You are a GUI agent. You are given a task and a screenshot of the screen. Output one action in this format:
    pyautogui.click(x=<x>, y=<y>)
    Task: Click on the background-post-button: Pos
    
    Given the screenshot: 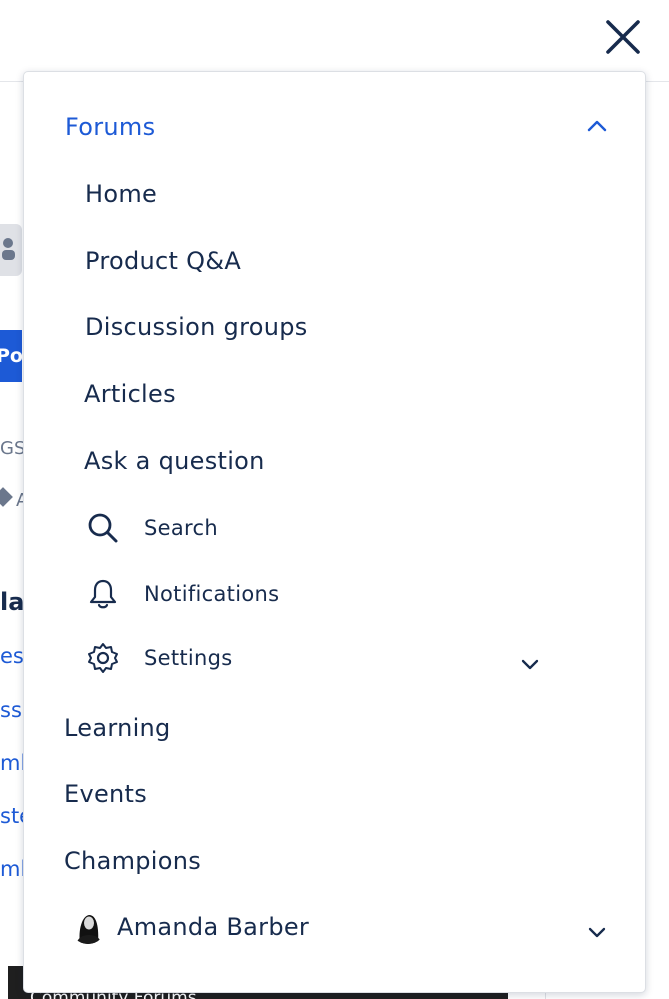 What is the action you would take?
    pyautogui.click(x=11, y=356)
    